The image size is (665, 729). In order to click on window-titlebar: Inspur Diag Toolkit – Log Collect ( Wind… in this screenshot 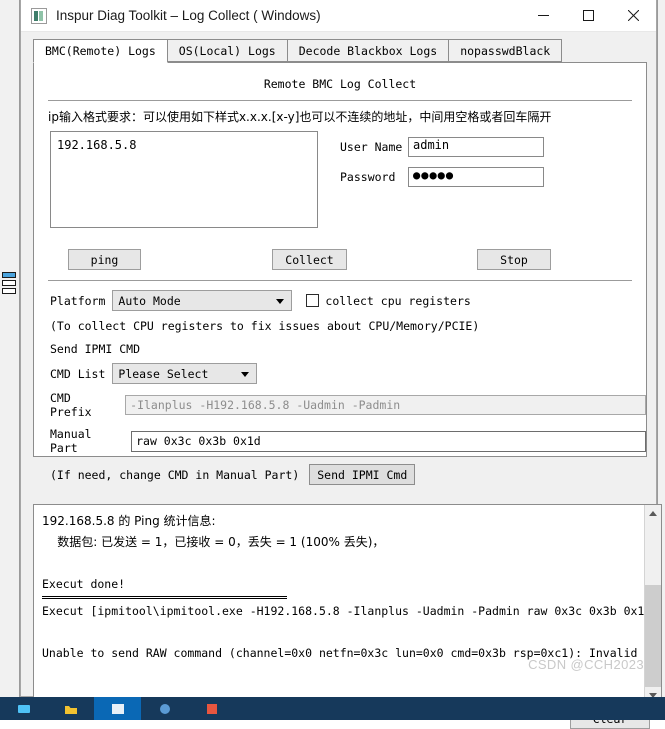, I will do `click(338, 16)`.